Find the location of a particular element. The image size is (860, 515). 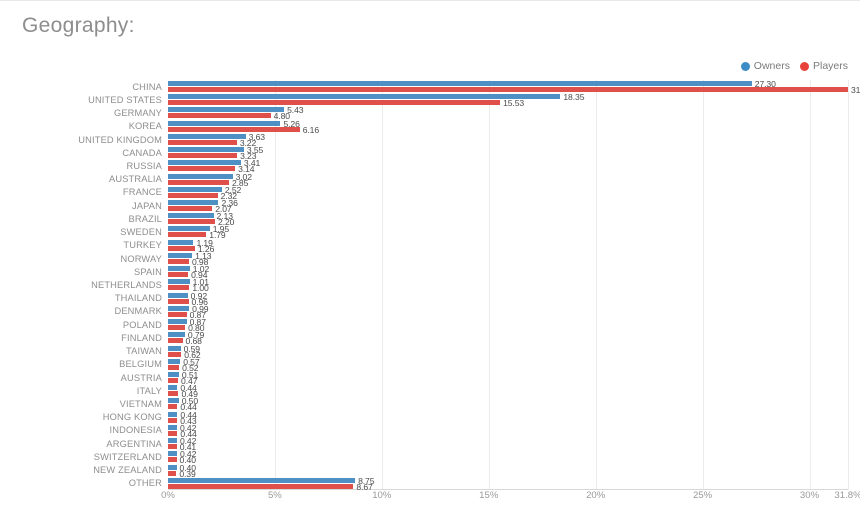

category-label: ITALY is located at coordinates (149, 390).